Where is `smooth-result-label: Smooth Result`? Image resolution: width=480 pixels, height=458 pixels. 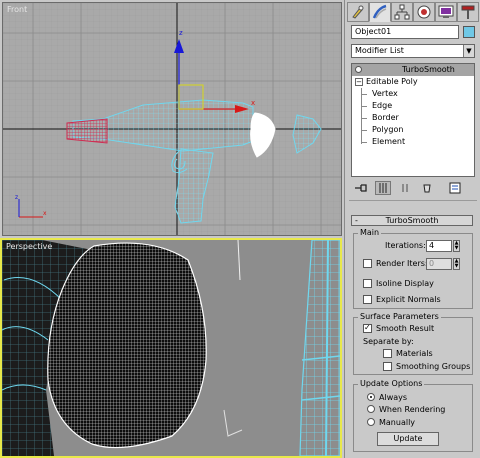
smooth-result-label: Smooth Result is located at coordinates (405, 328).